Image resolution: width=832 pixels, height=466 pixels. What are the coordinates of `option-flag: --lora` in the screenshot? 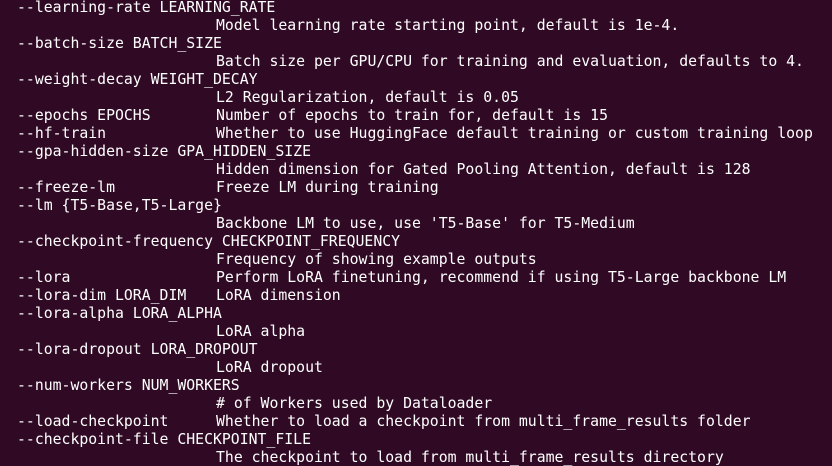 It's located at (44, 277).